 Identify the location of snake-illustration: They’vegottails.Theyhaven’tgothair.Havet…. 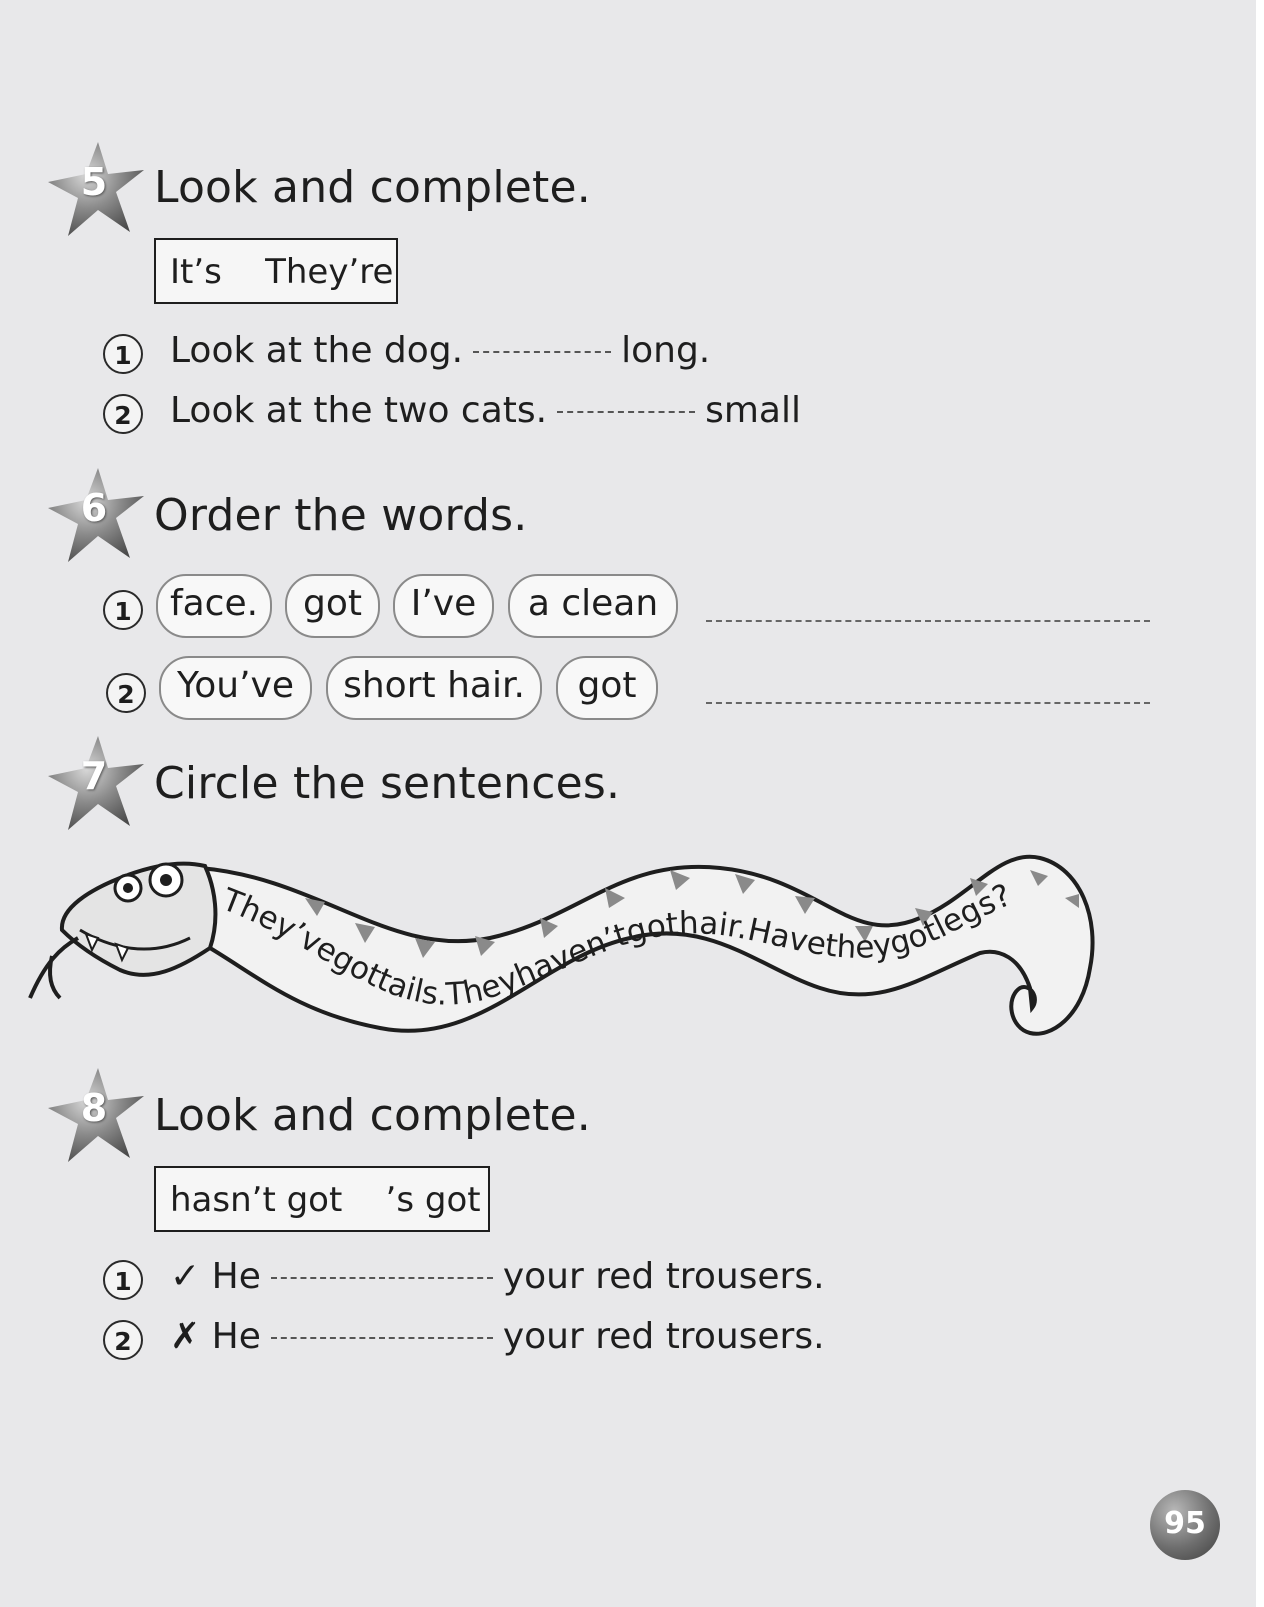
(561, 945).